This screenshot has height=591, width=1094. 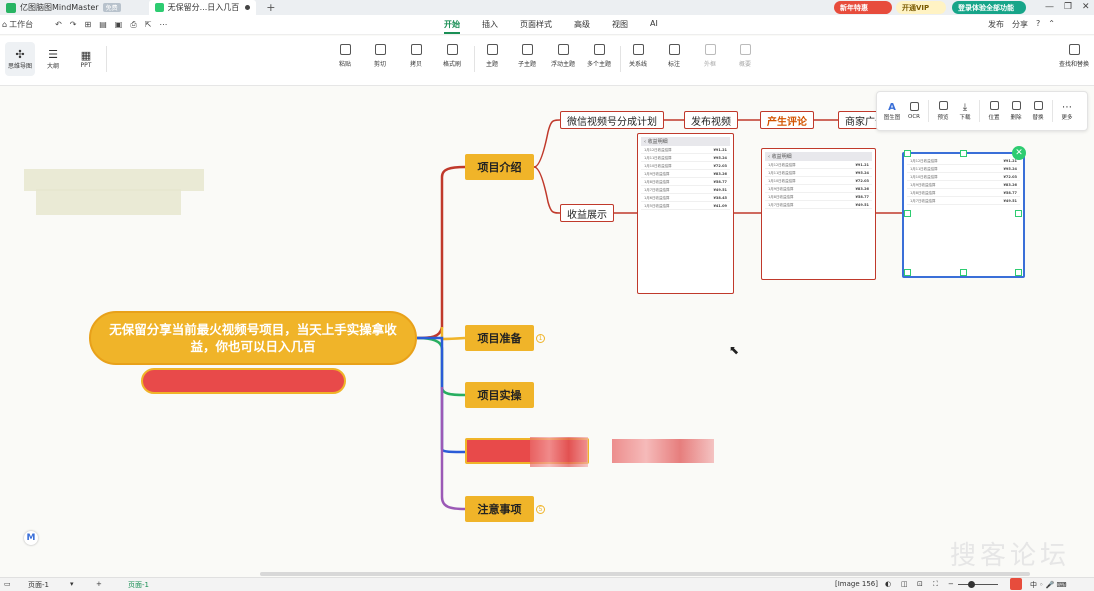 I want to click on ocr-label: OCR, so click(x=914, y=117).